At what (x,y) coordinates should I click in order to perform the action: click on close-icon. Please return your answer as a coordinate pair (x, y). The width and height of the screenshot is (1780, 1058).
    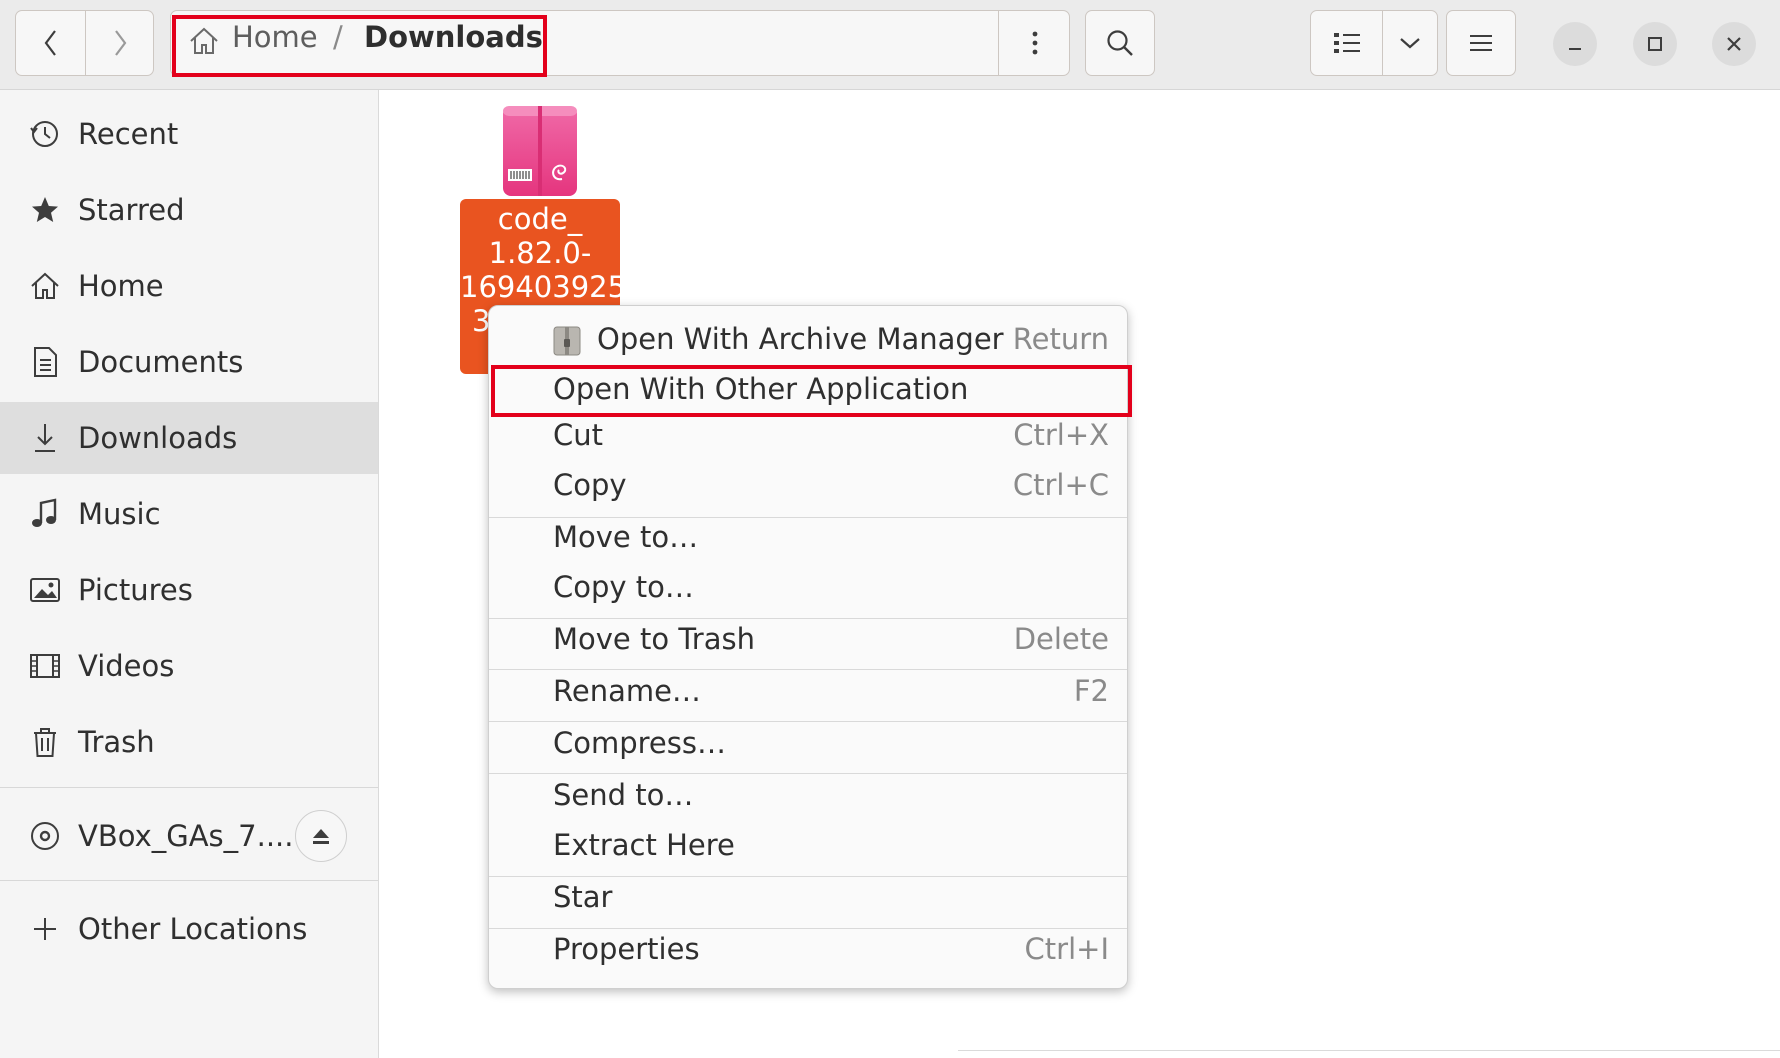
    Looking at the image, I should click on (1734, 44).